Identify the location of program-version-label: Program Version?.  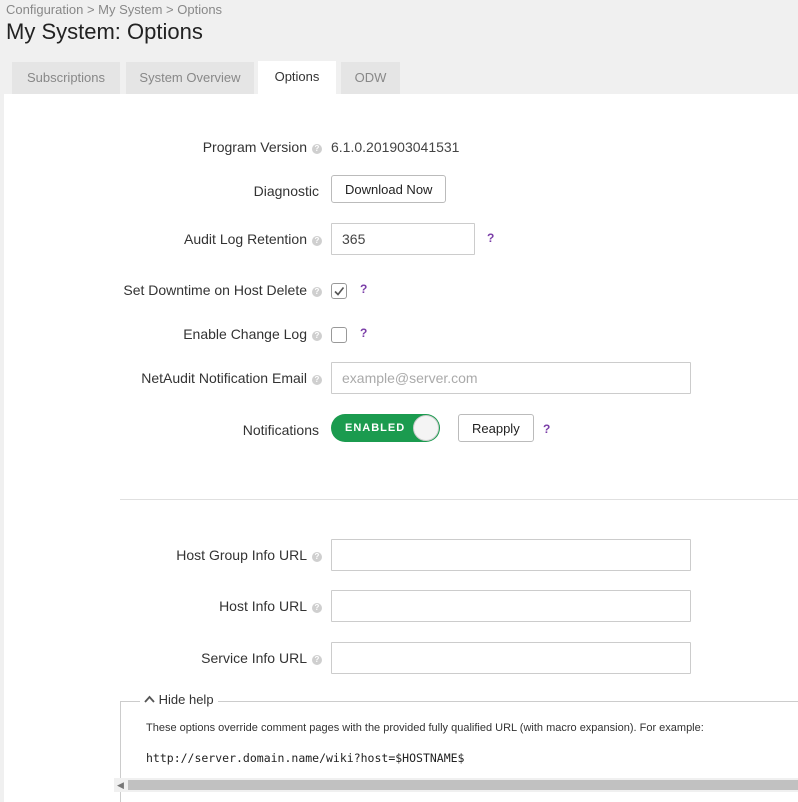
(262, 147).